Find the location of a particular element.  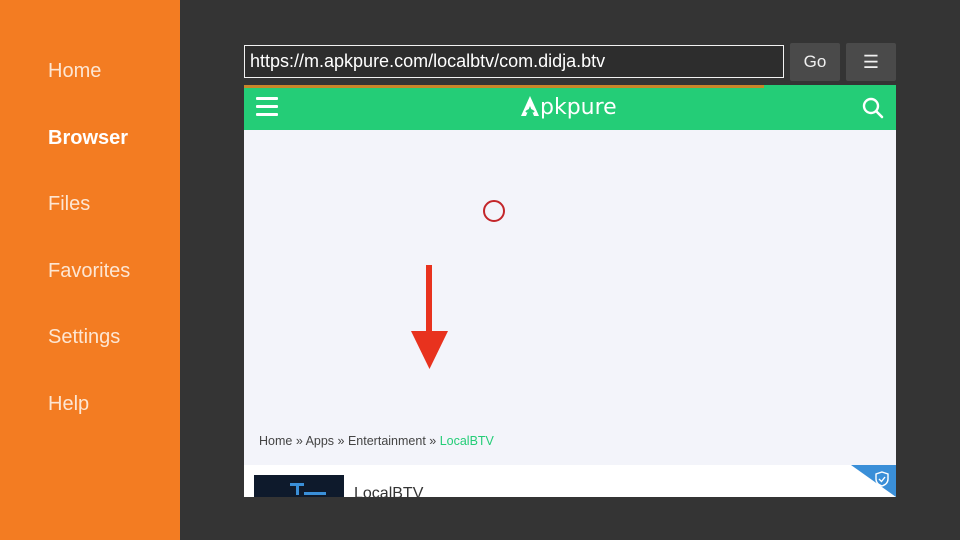

app-name: LocalBTV is located at coordinates (388, 491).